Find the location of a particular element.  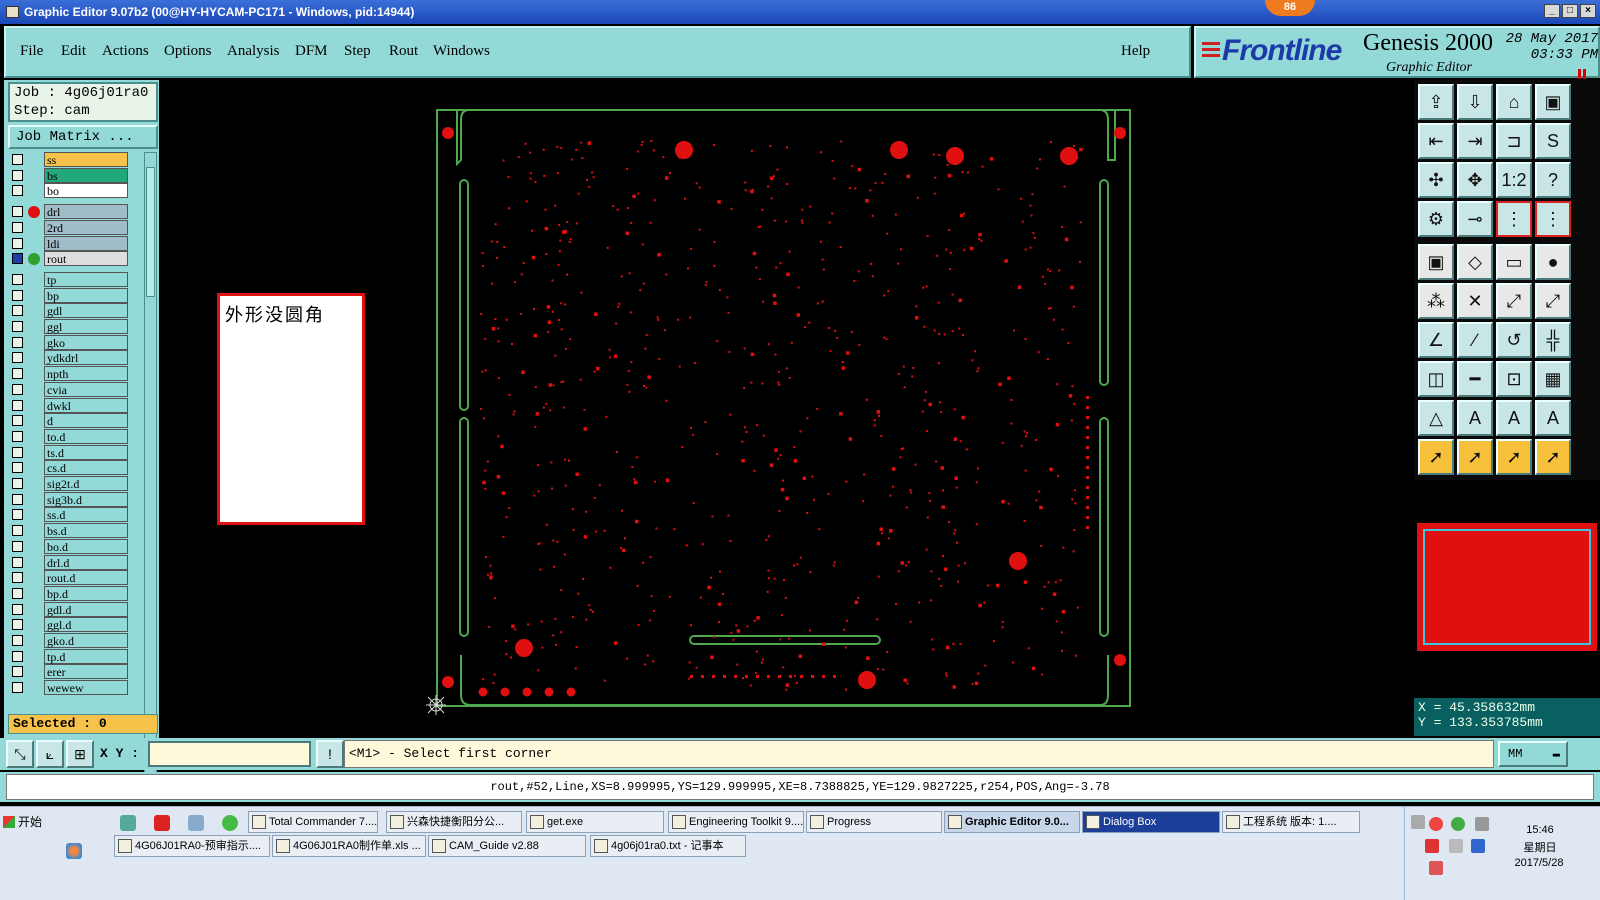

layer-row-sig2t-d: sig2t.d is located at coordinates (68, 483).